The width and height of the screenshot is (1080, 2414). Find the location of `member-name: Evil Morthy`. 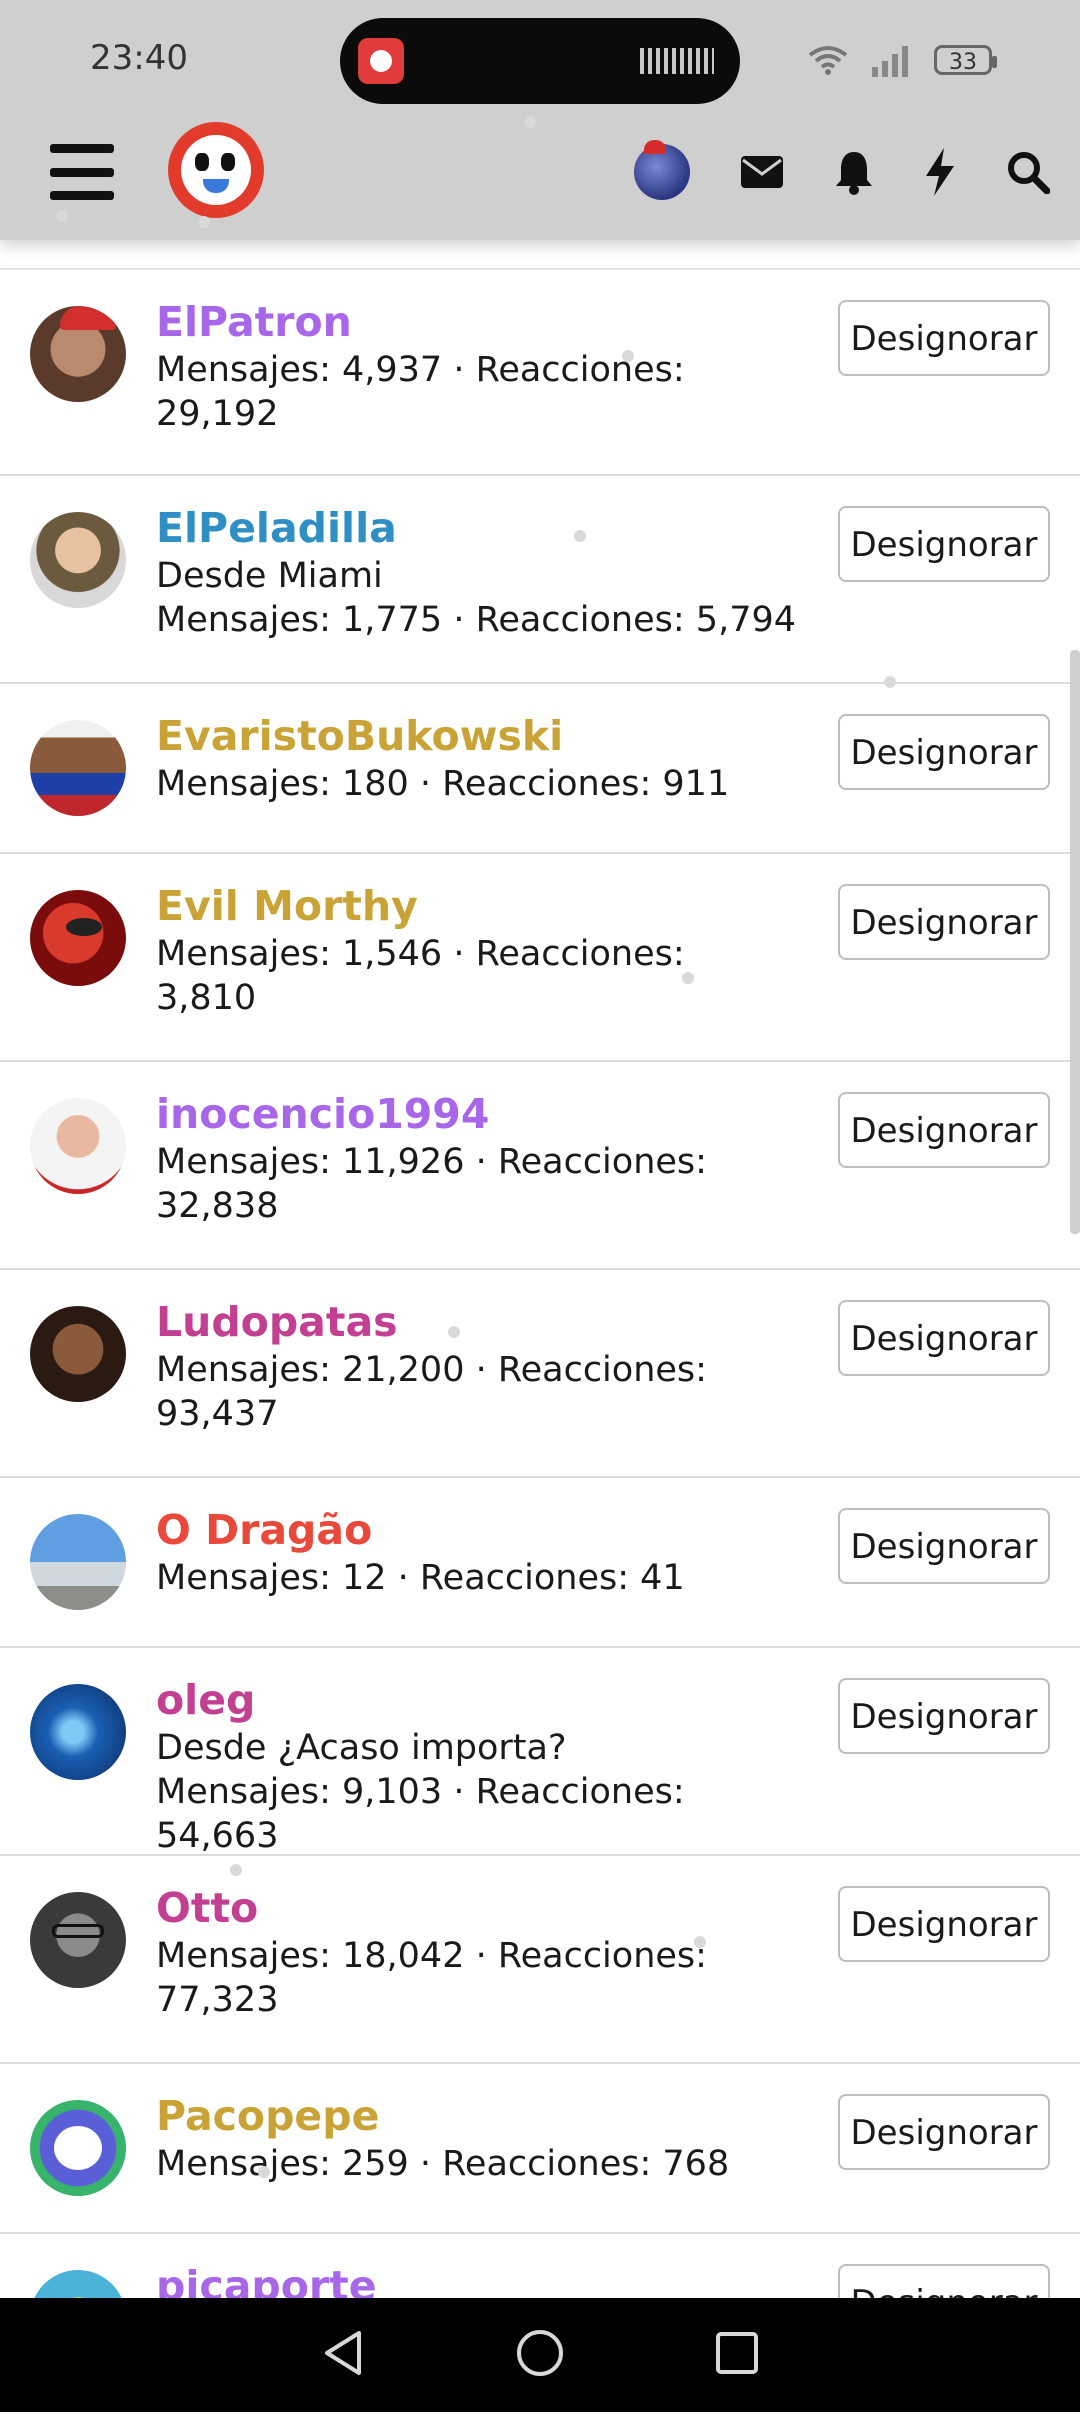

member-name: Evil Morthy is located at coordinates (476, 906).